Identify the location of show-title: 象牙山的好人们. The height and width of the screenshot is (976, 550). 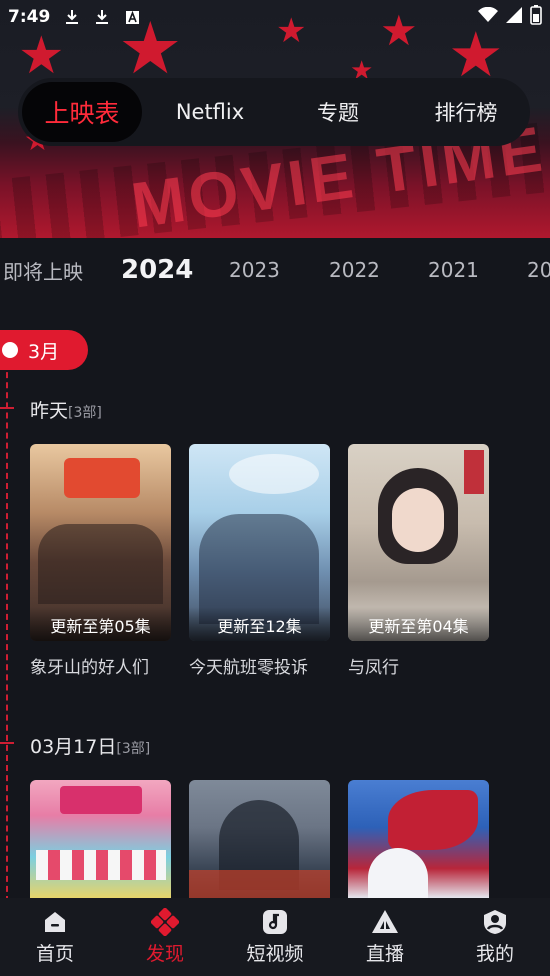
(100, 665).